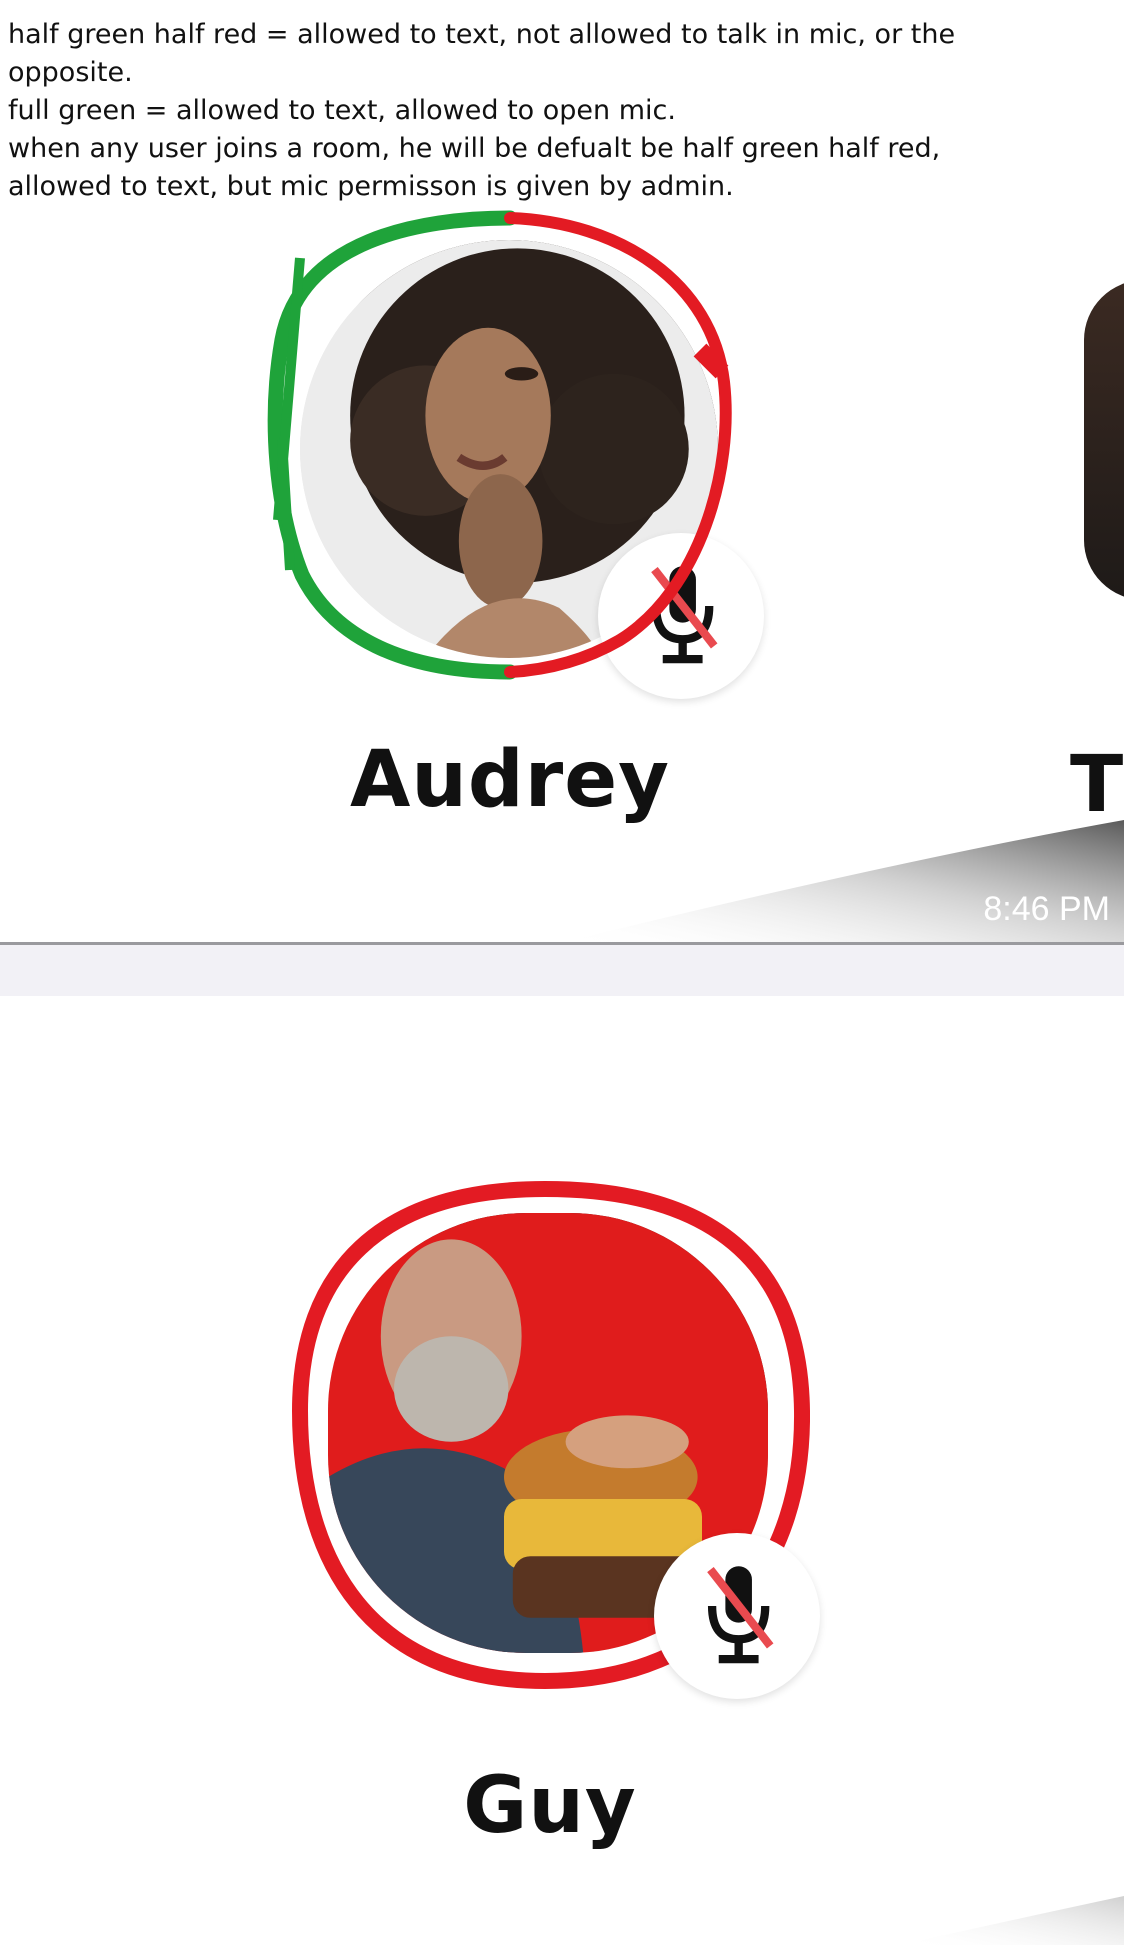  I want to click on timestamp-gradient, so click(842, 881).